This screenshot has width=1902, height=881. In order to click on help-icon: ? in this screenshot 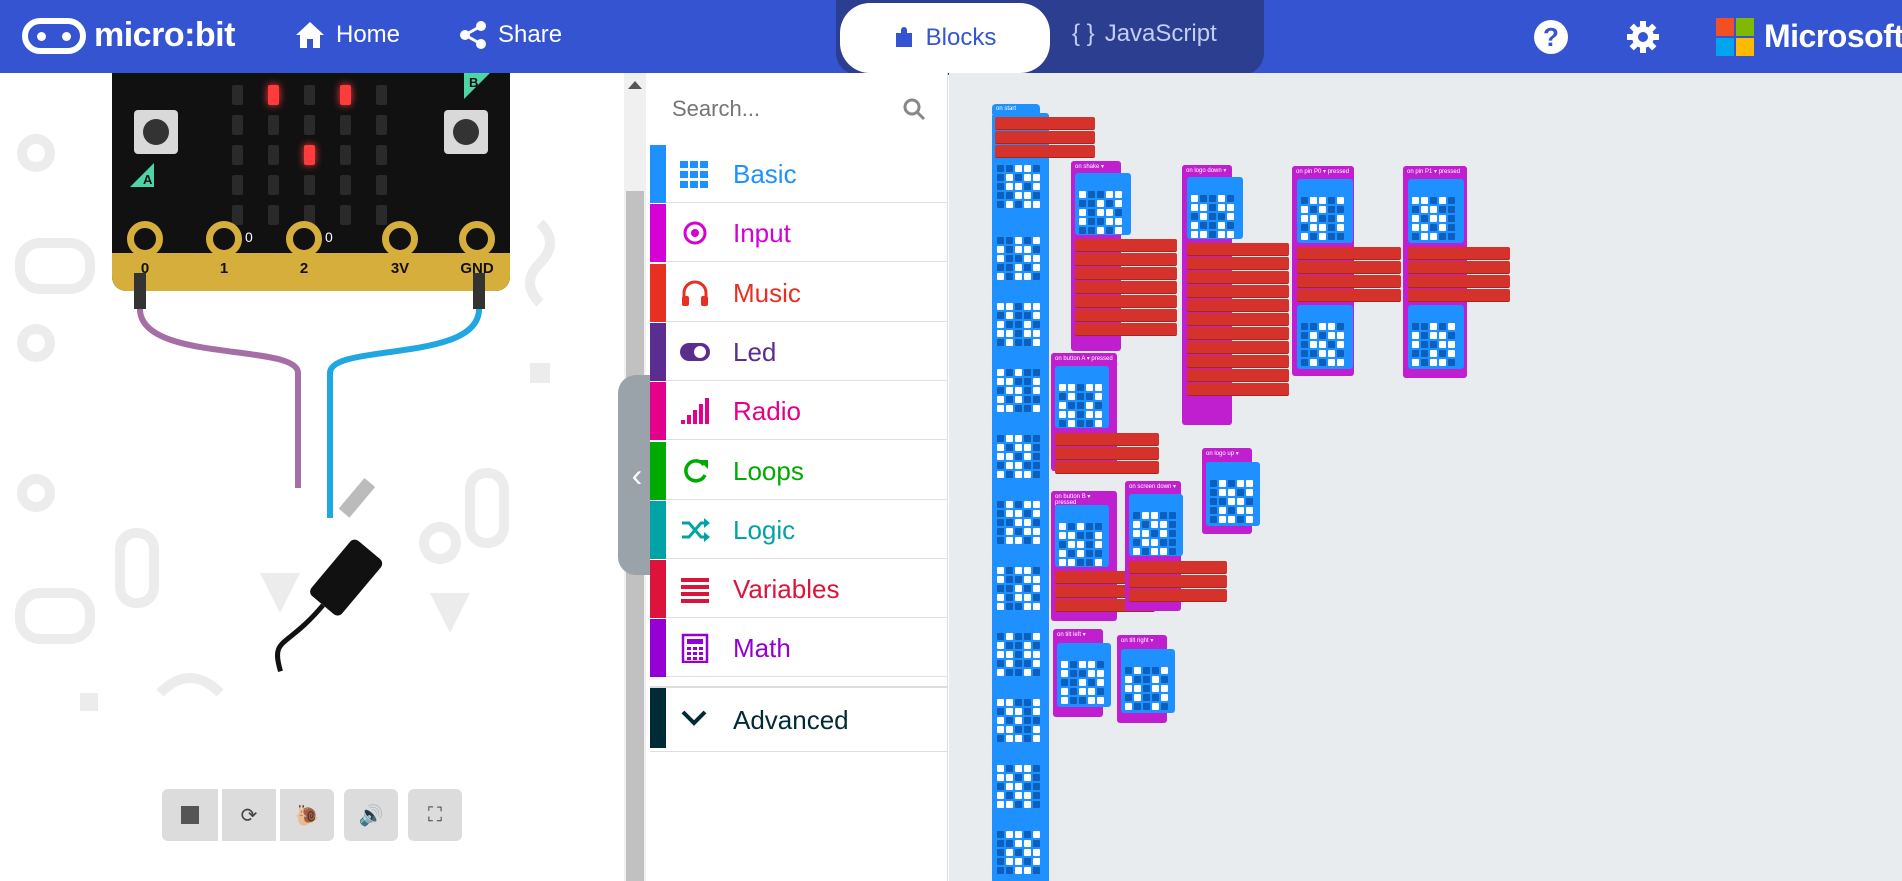, I will do `click(1551, 37)`.